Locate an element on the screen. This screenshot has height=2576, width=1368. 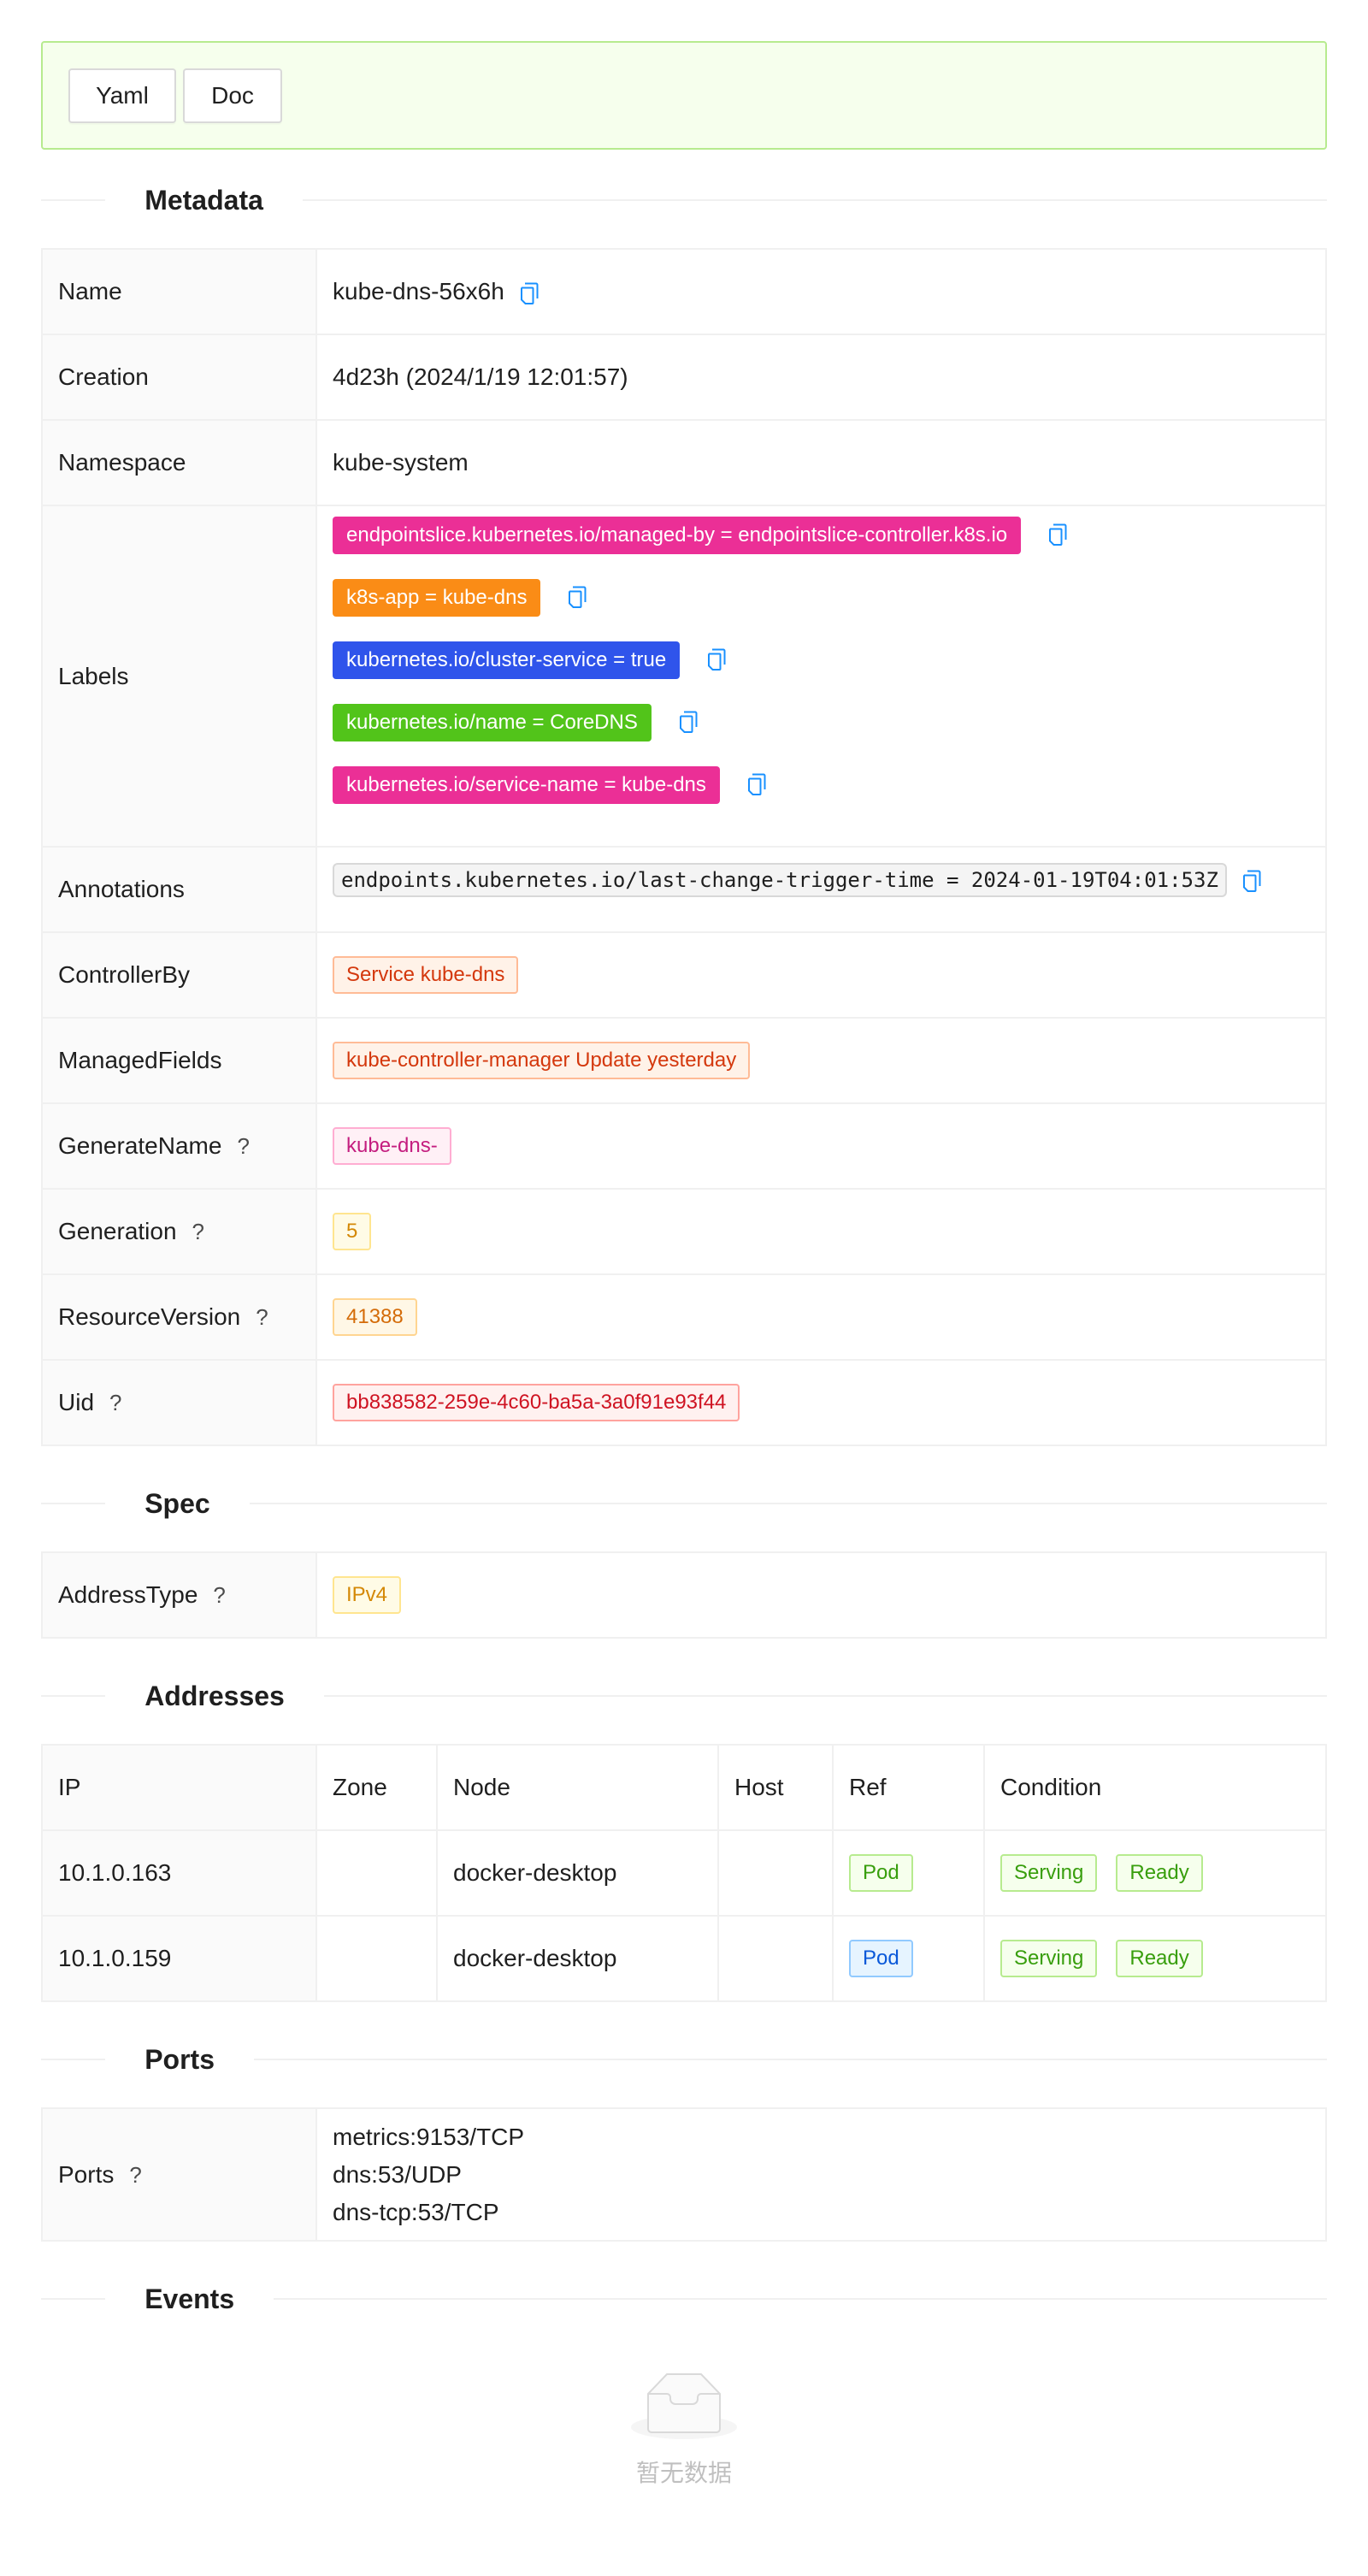
addresses-section-divider: Addresses is located at coordinates (684, 1696).